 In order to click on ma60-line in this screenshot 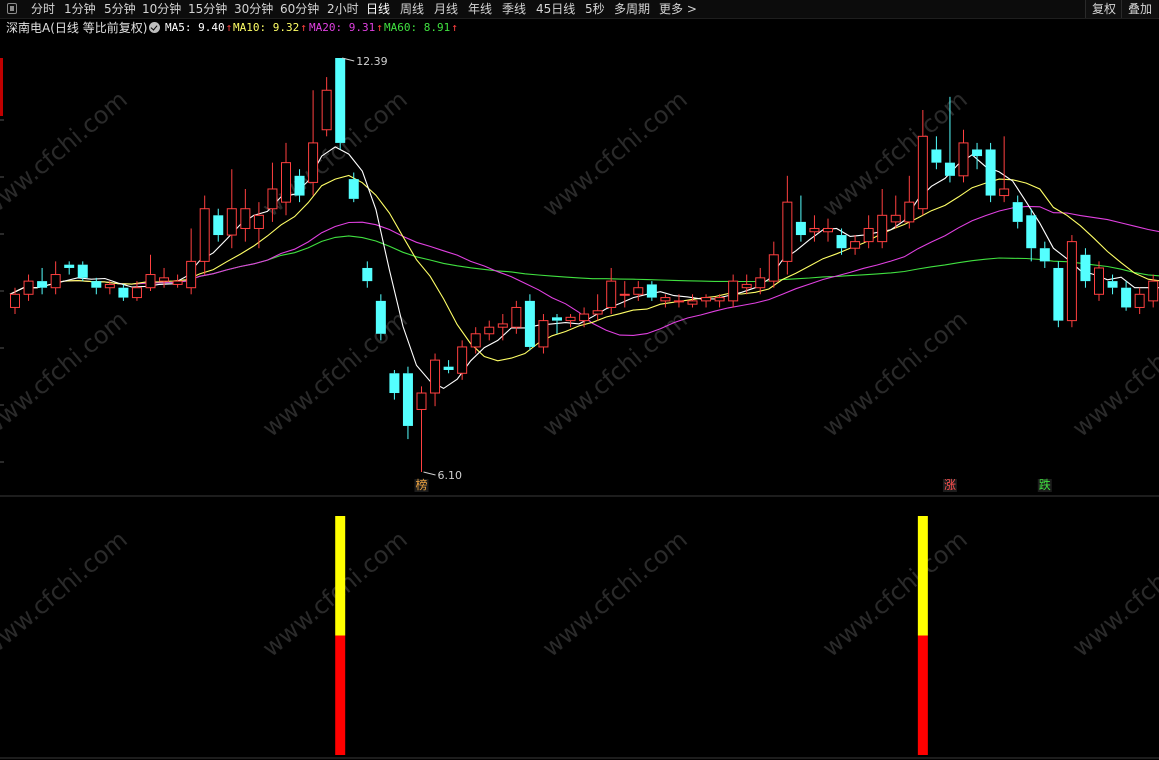, I will do `click(584, 265)`.